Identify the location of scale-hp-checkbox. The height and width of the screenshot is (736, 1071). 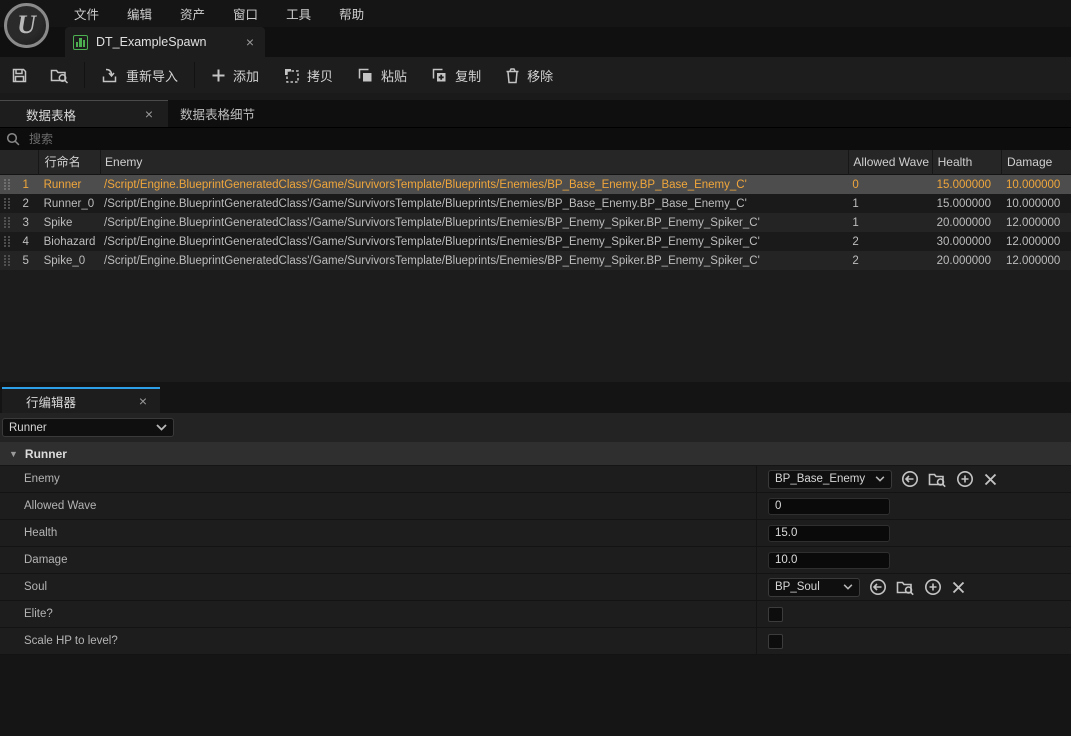
(775, 641).